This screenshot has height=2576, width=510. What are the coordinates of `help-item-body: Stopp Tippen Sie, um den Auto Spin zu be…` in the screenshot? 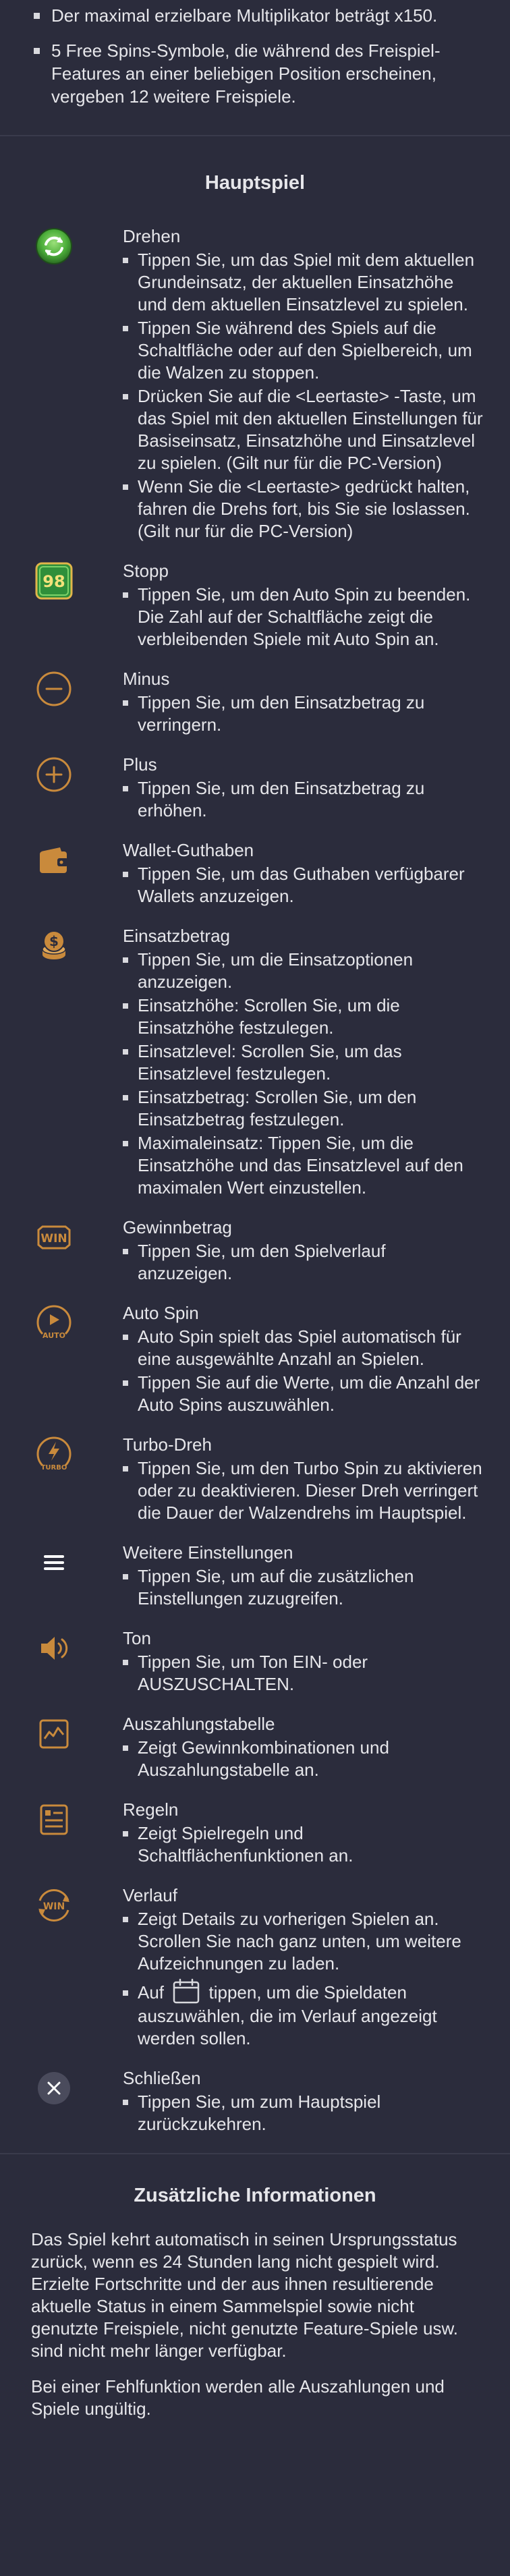 It's located at (303, 606).